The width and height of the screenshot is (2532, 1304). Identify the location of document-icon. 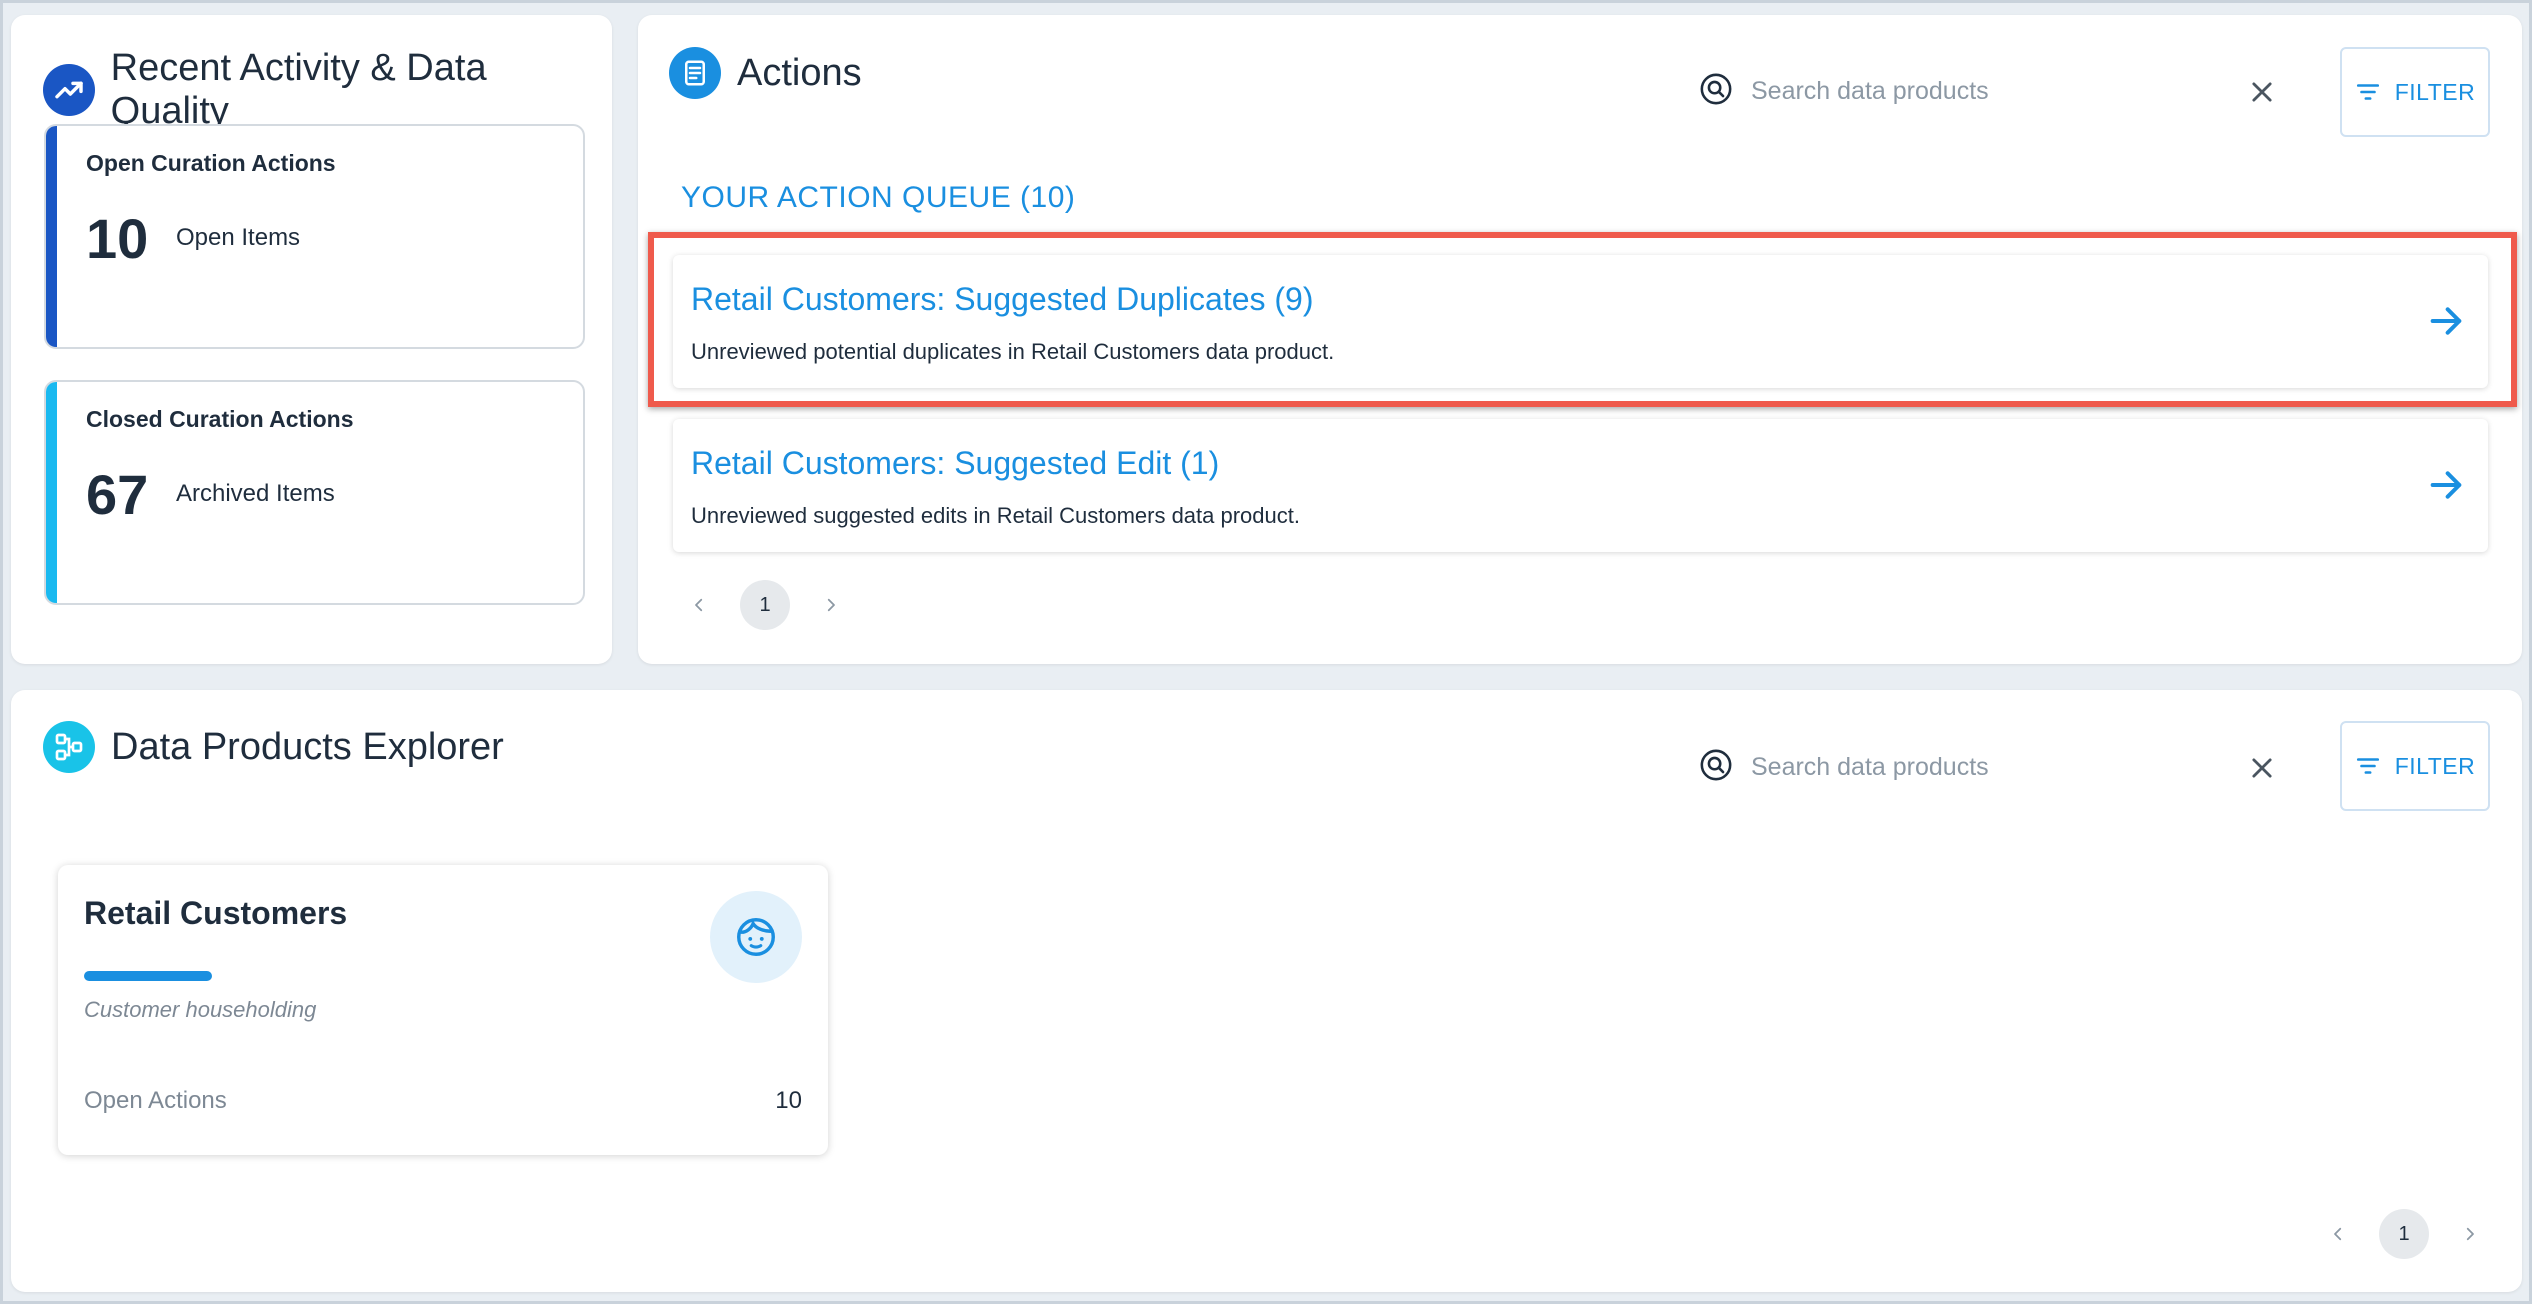
(695, 73).